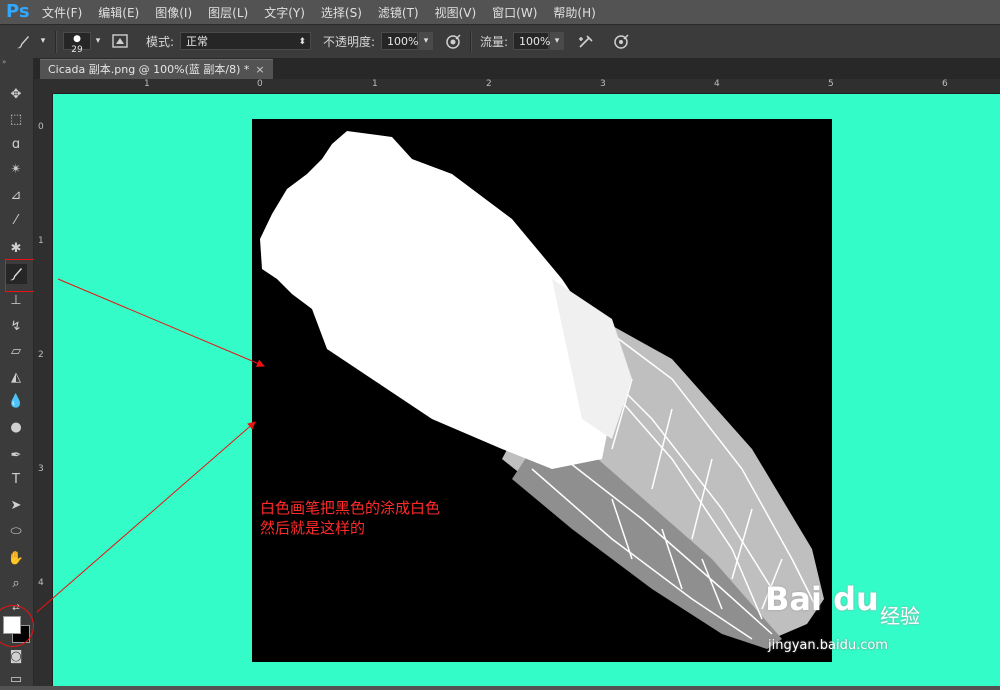  What do you see at coordinates (161, 322) in the screenshot?
I see `arrow-brush-to-image` at bounding box center [161, 322].